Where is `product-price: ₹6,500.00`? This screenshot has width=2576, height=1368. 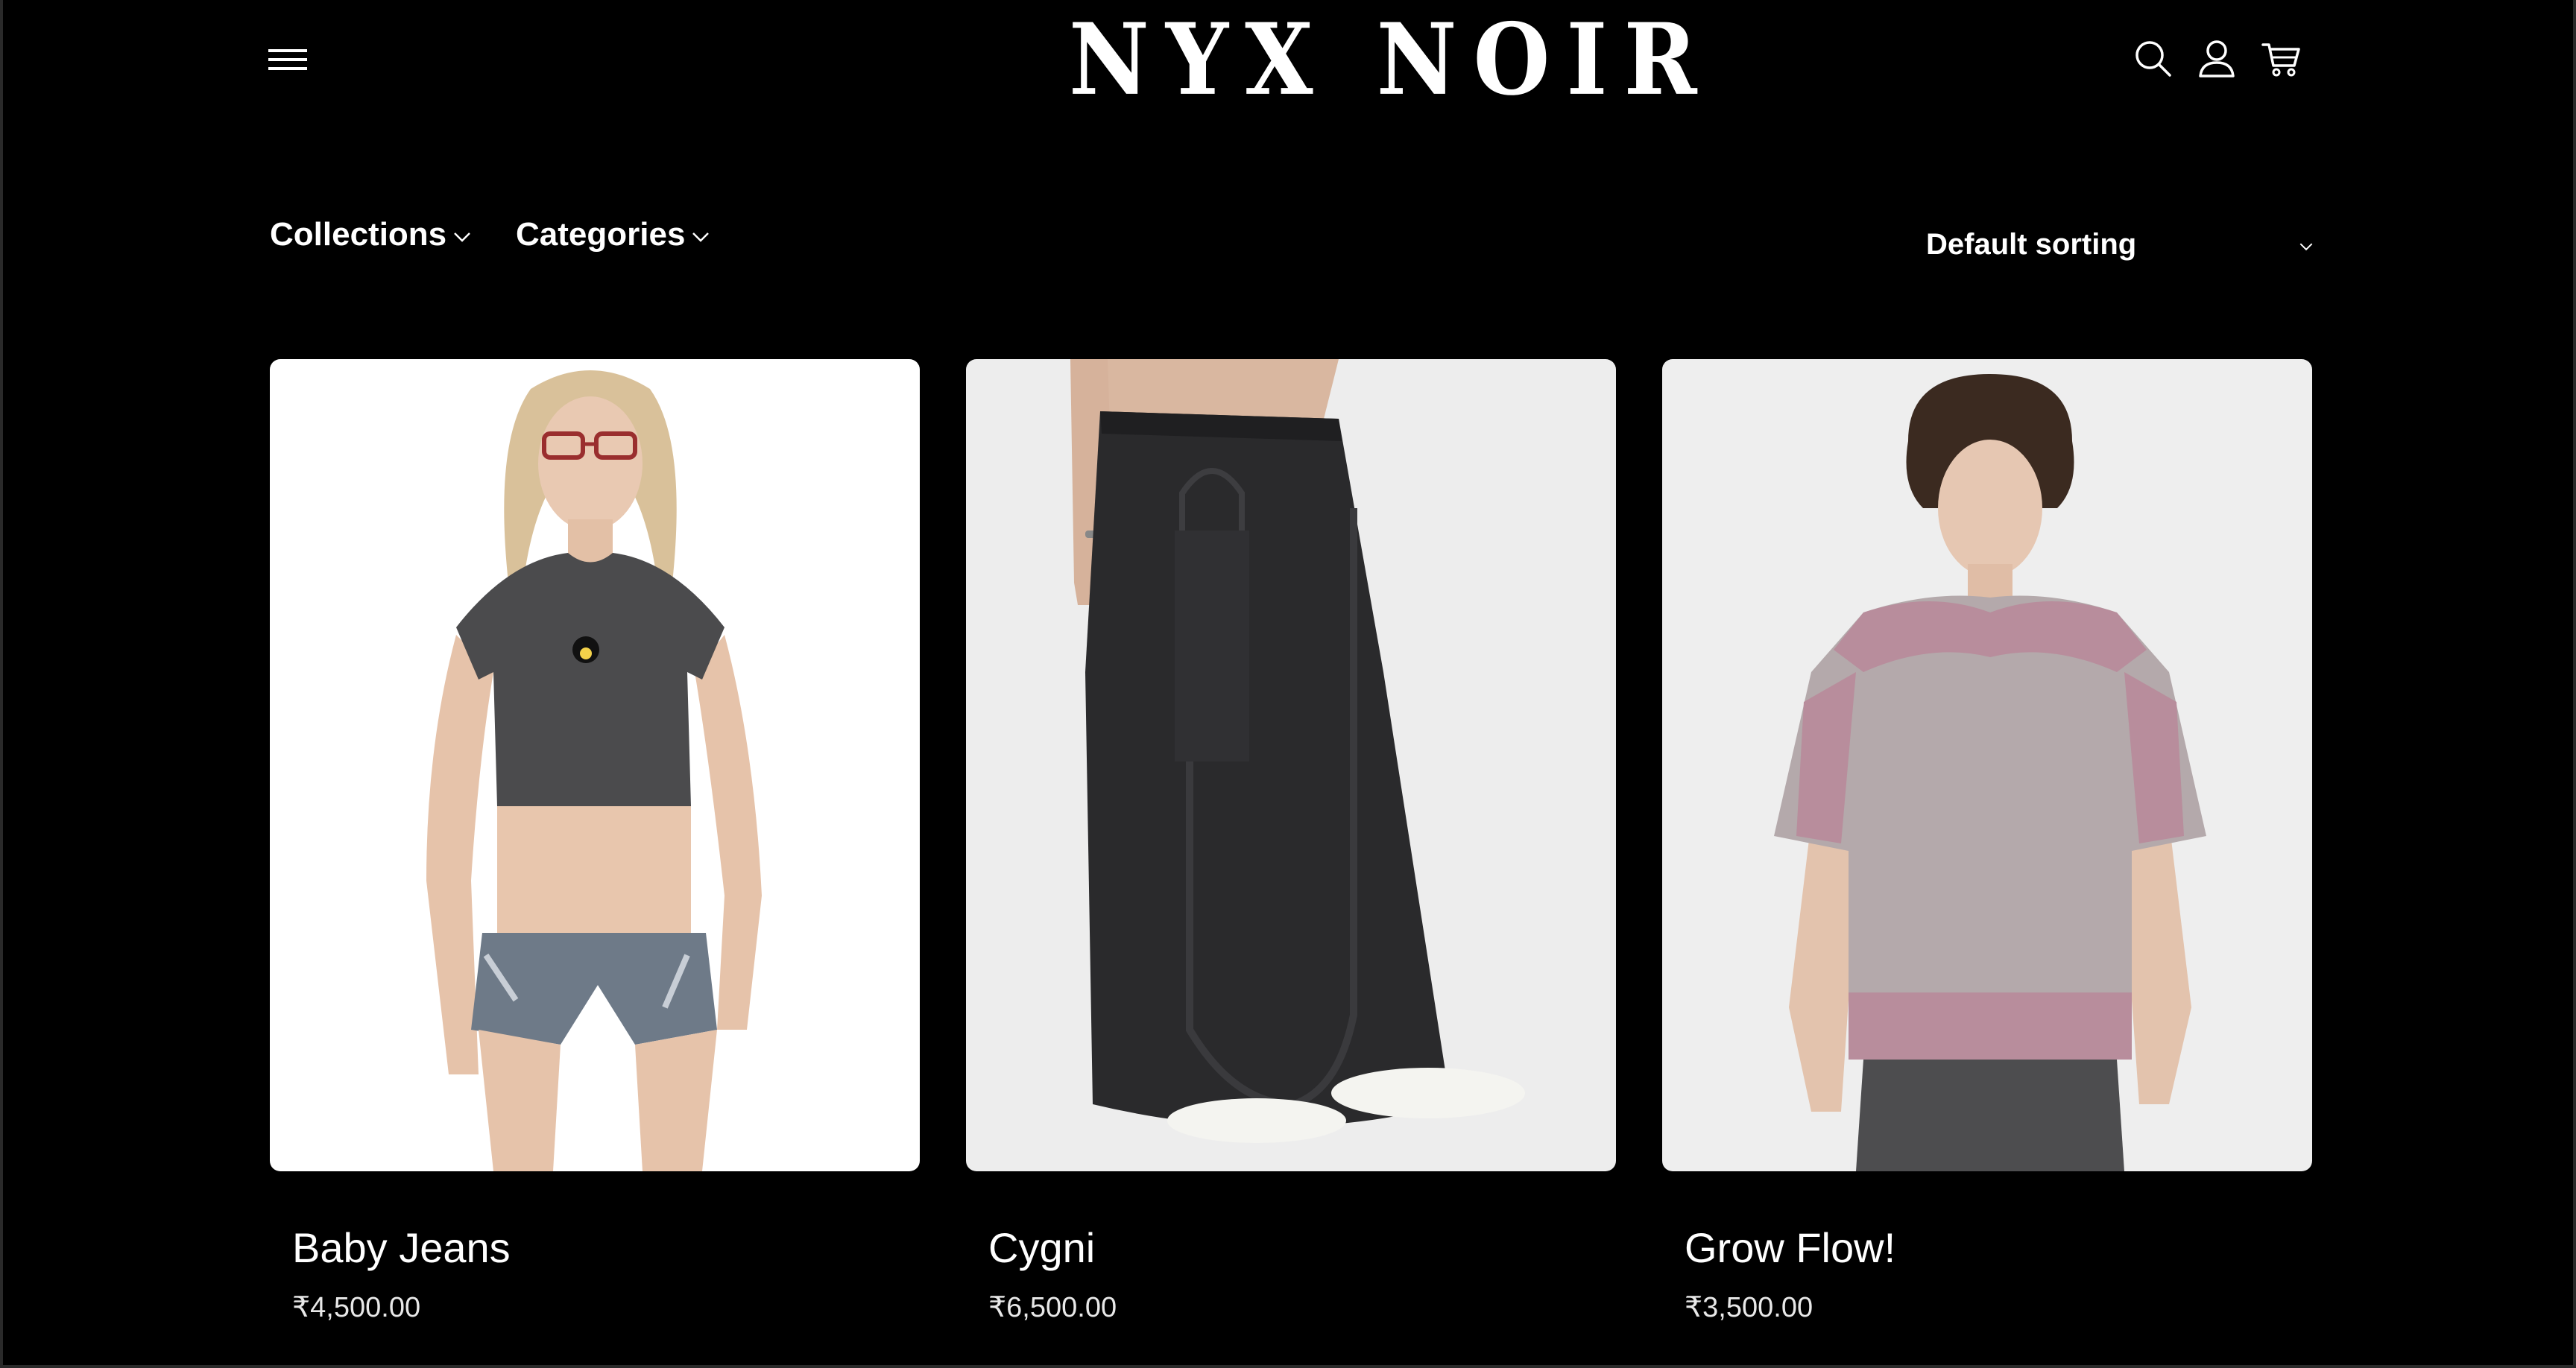 product-price: ₹6,500.00 is located at coordinates (1052, 1307).